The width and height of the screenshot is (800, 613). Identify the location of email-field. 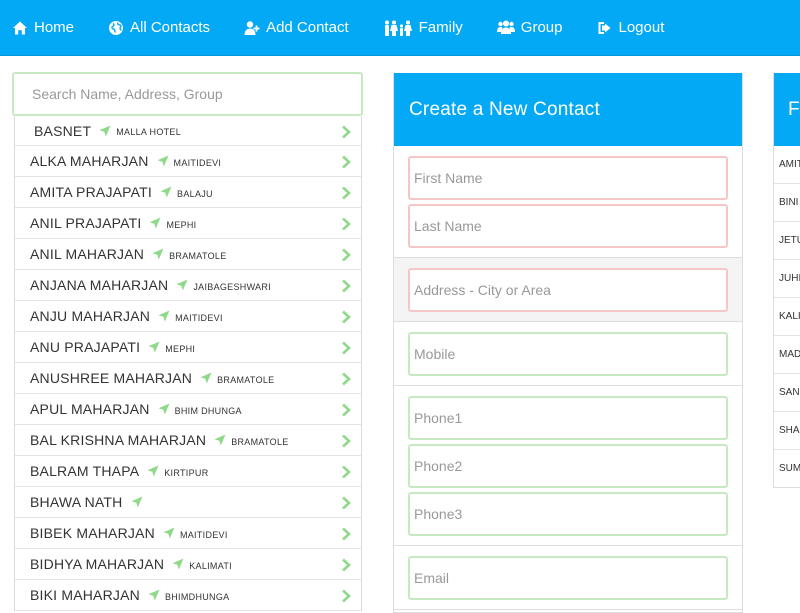
(568, 578).